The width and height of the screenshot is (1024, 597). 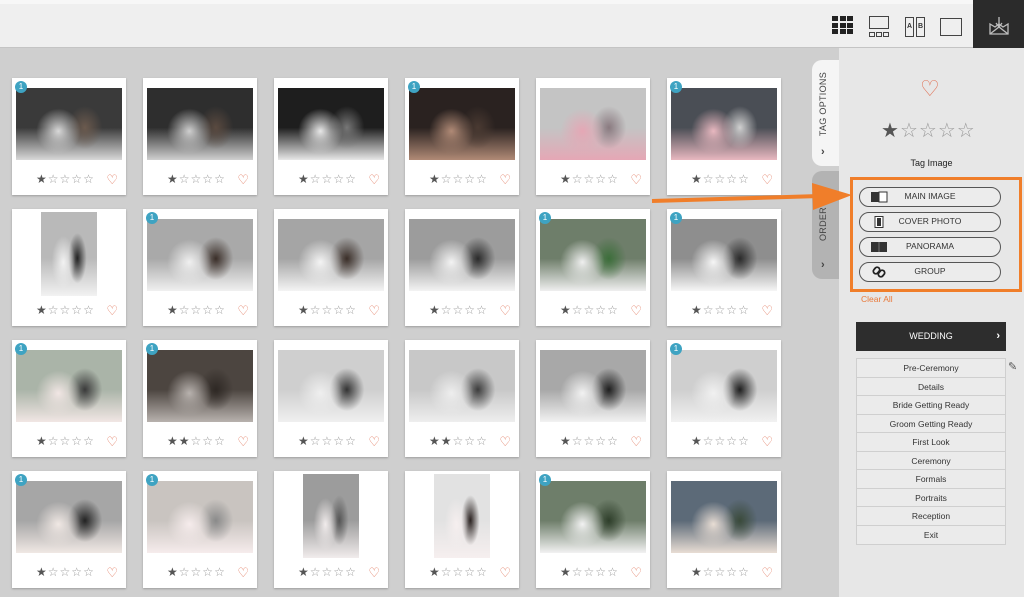 I want to click on photo-card: 1 ★ ★ ☆ ☆ ☆ ♡, so click(x=200, y=398).